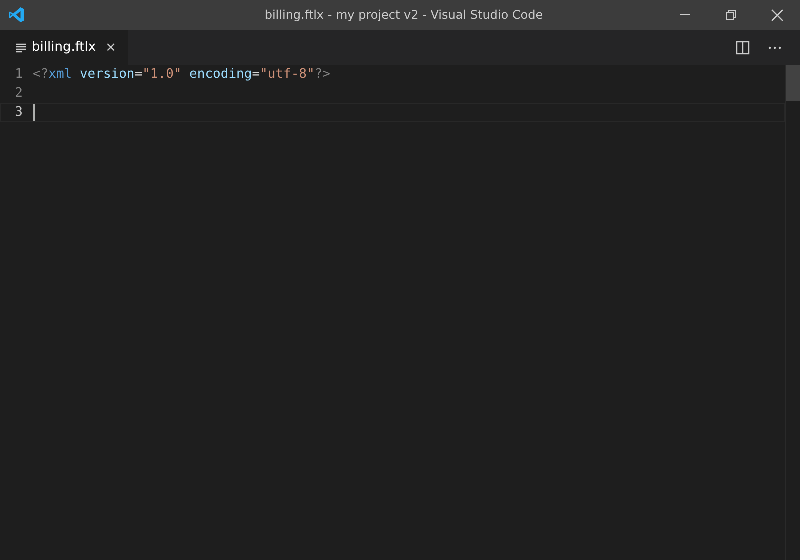  What do you see at coordinates (775, 48) in the screenshot?
I see `more-actions-icon` at bounding box center [775, 48].